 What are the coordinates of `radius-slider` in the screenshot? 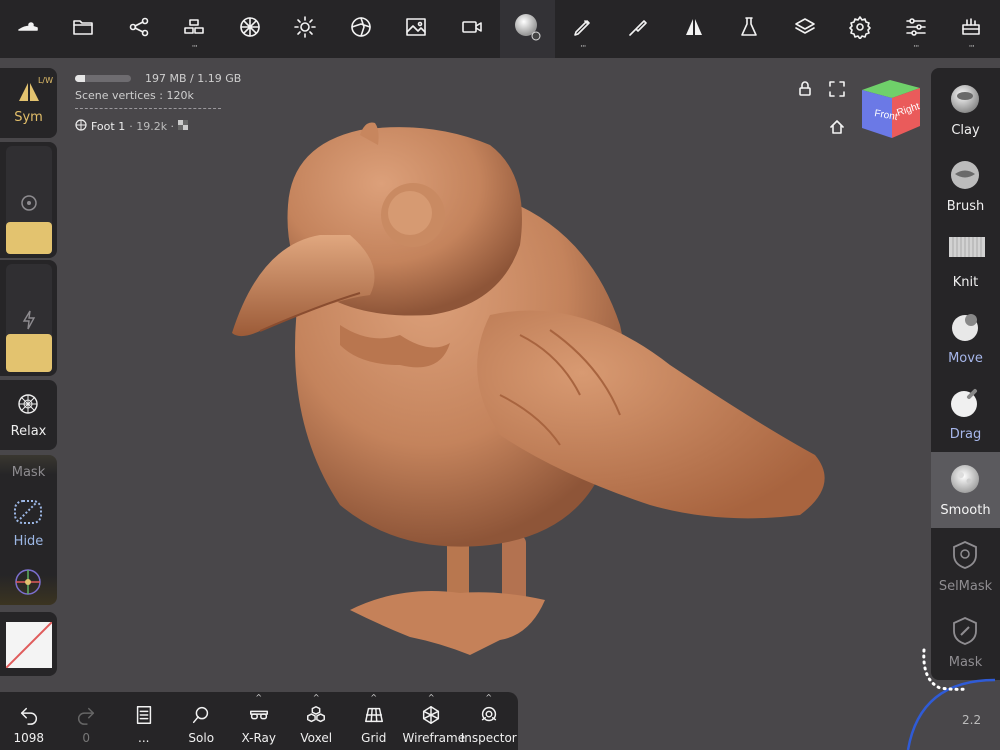 It's located at (29, 200).